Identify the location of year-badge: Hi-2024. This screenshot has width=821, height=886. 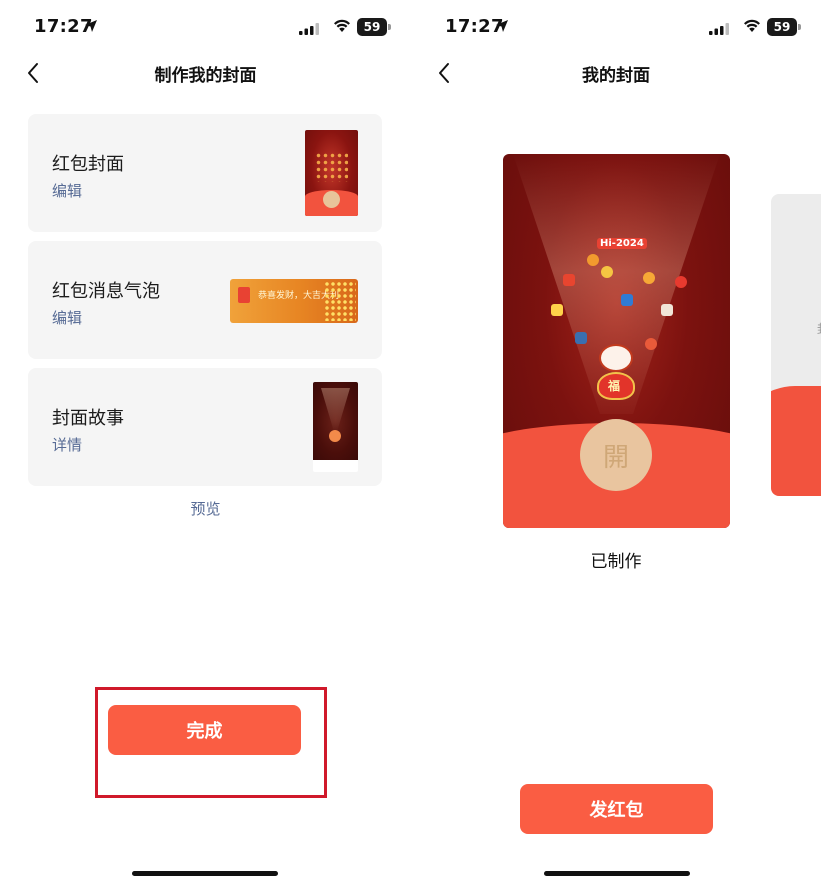
(622, 243).